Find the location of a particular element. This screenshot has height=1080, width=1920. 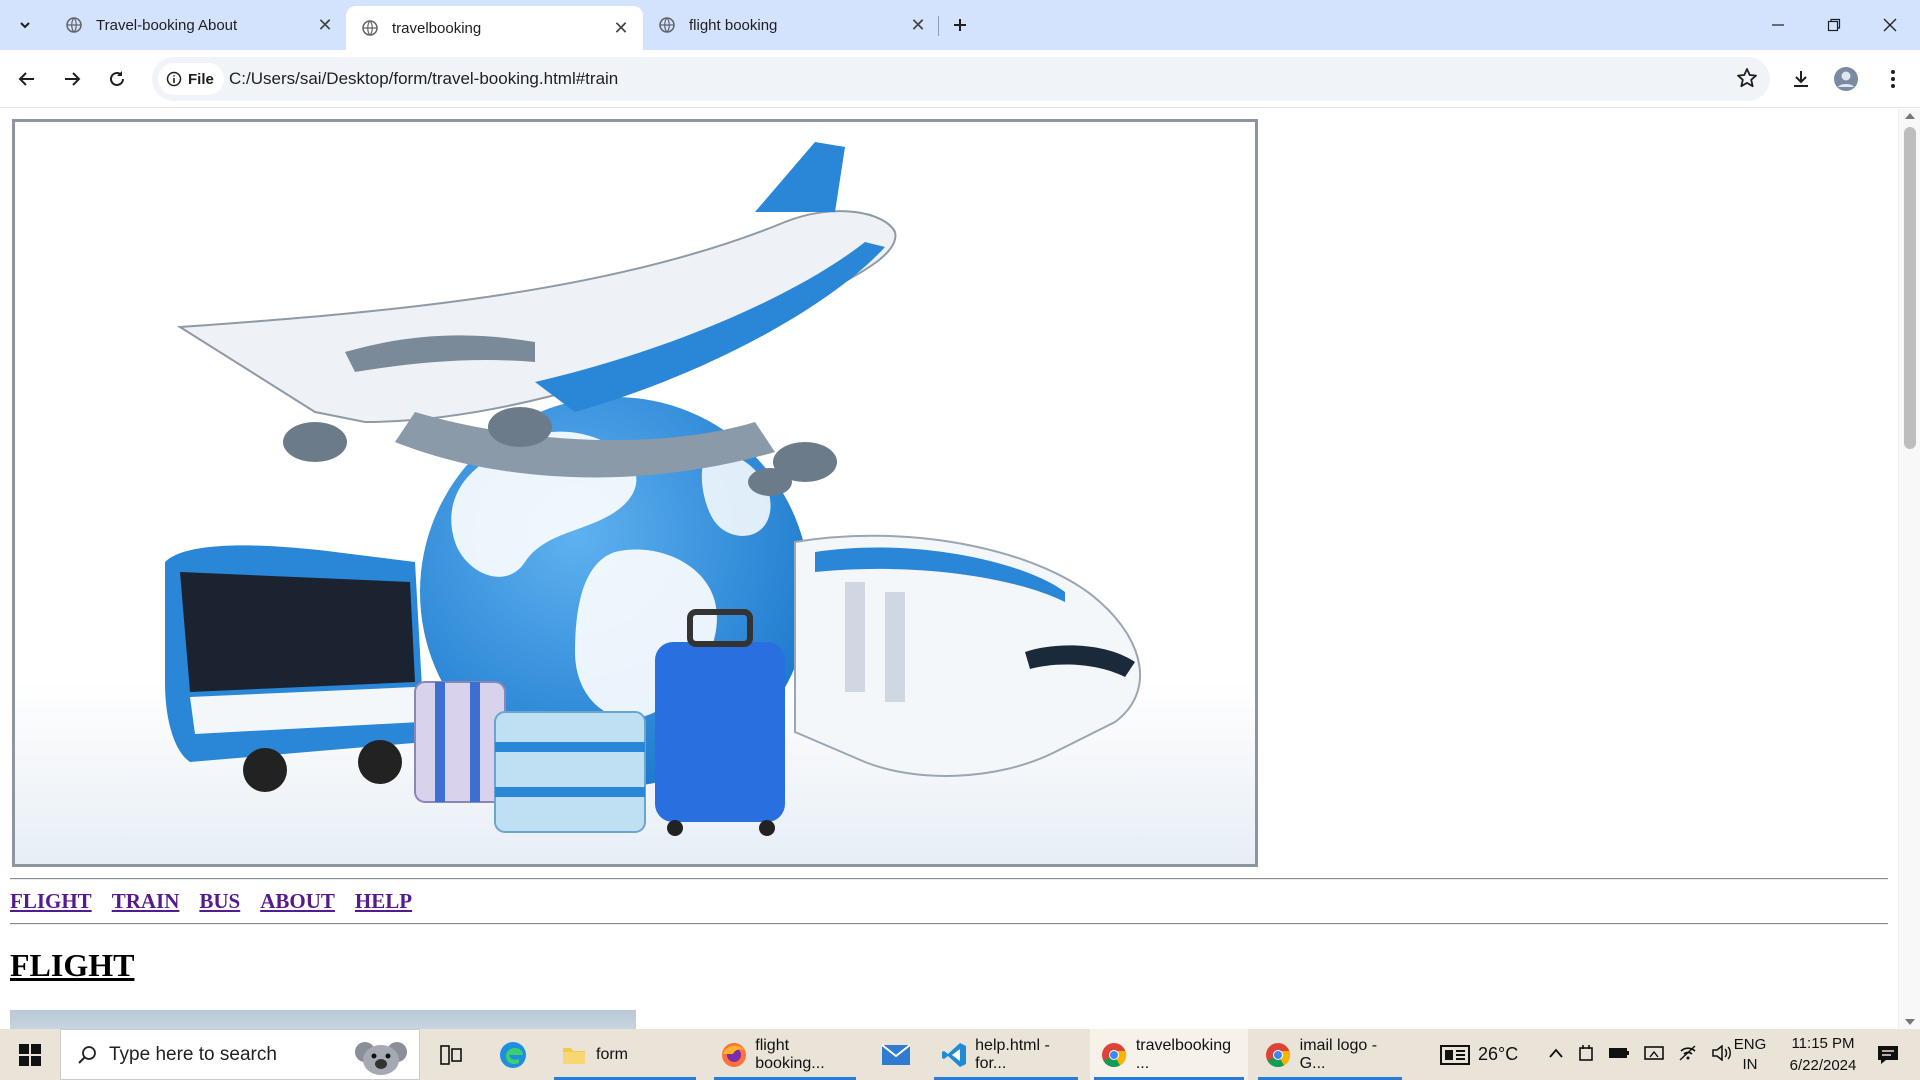

tab-travel-booking-about: Travel-booking About ✕ is located at coordinates (198, 25).